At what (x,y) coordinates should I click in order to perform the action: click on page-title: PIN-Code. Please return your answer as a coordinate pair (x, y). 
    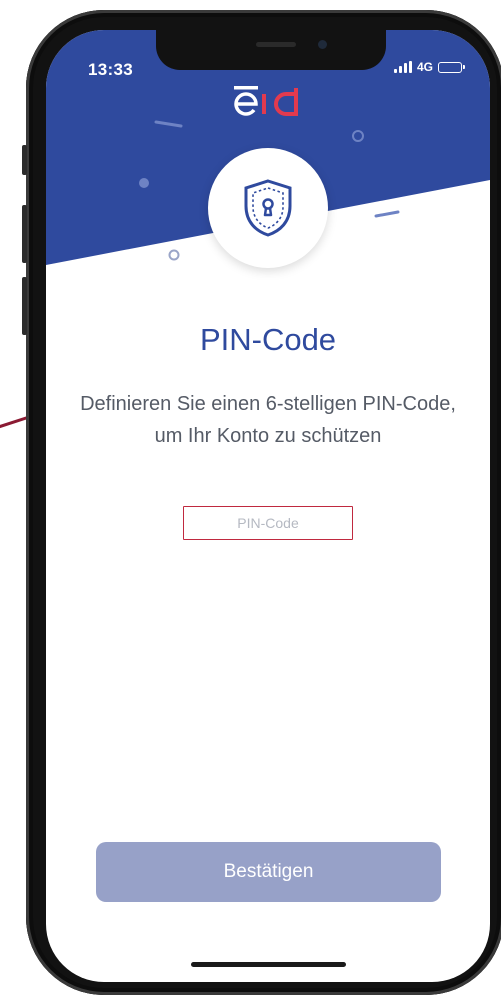
    Looking at the image, I should click on (268, 339).